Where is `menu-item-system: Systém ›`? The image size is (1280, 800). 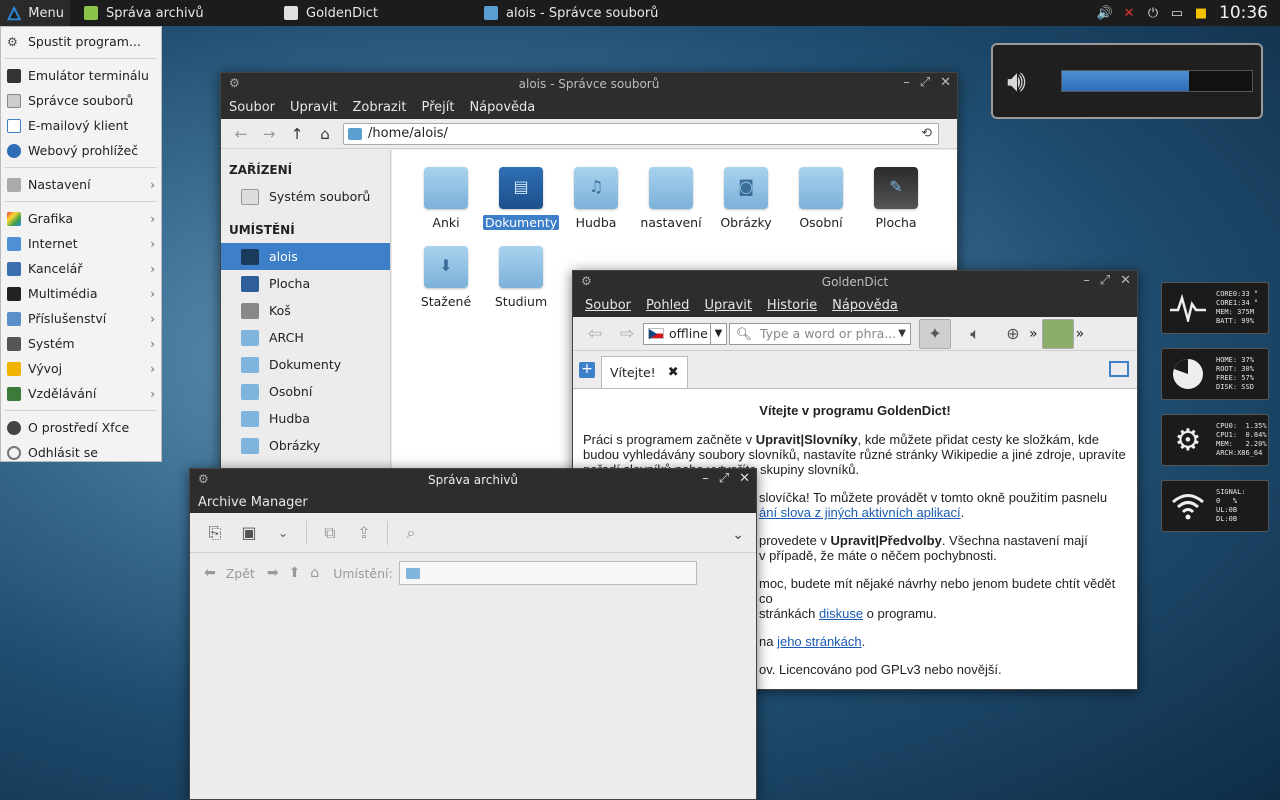 menu-item-system: Systém › is located at coordinates (81, 343).